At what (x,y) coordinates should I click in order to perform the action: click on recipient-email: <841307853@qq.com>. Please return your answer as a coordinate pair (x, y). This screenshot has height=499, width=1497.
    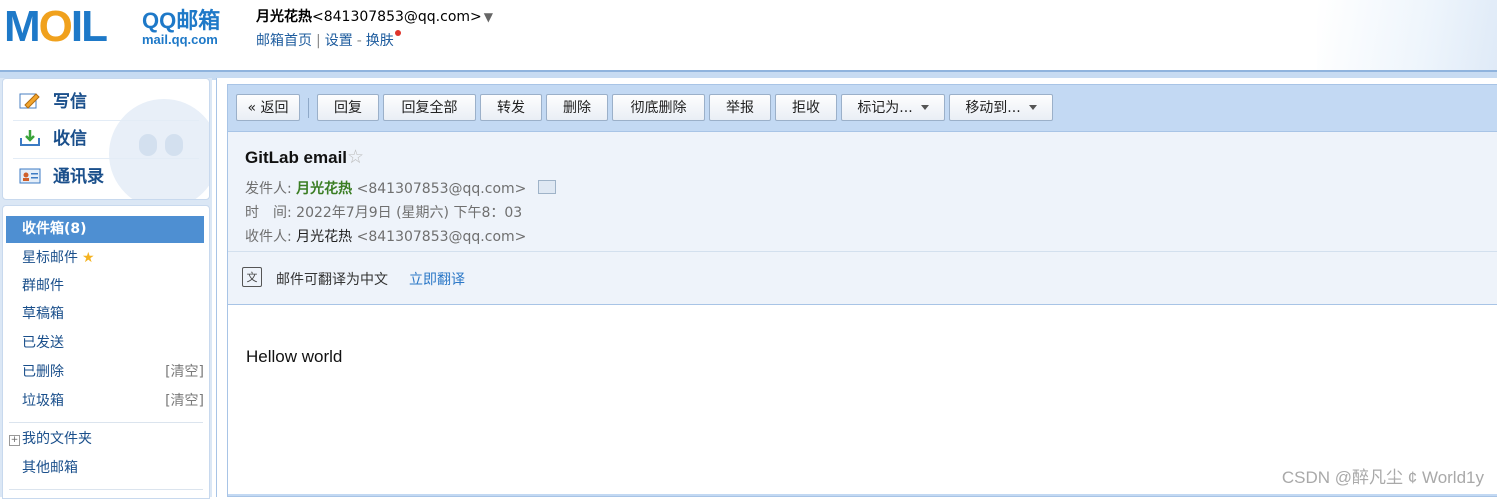
    Looking at the image, I should click on (441, 237).